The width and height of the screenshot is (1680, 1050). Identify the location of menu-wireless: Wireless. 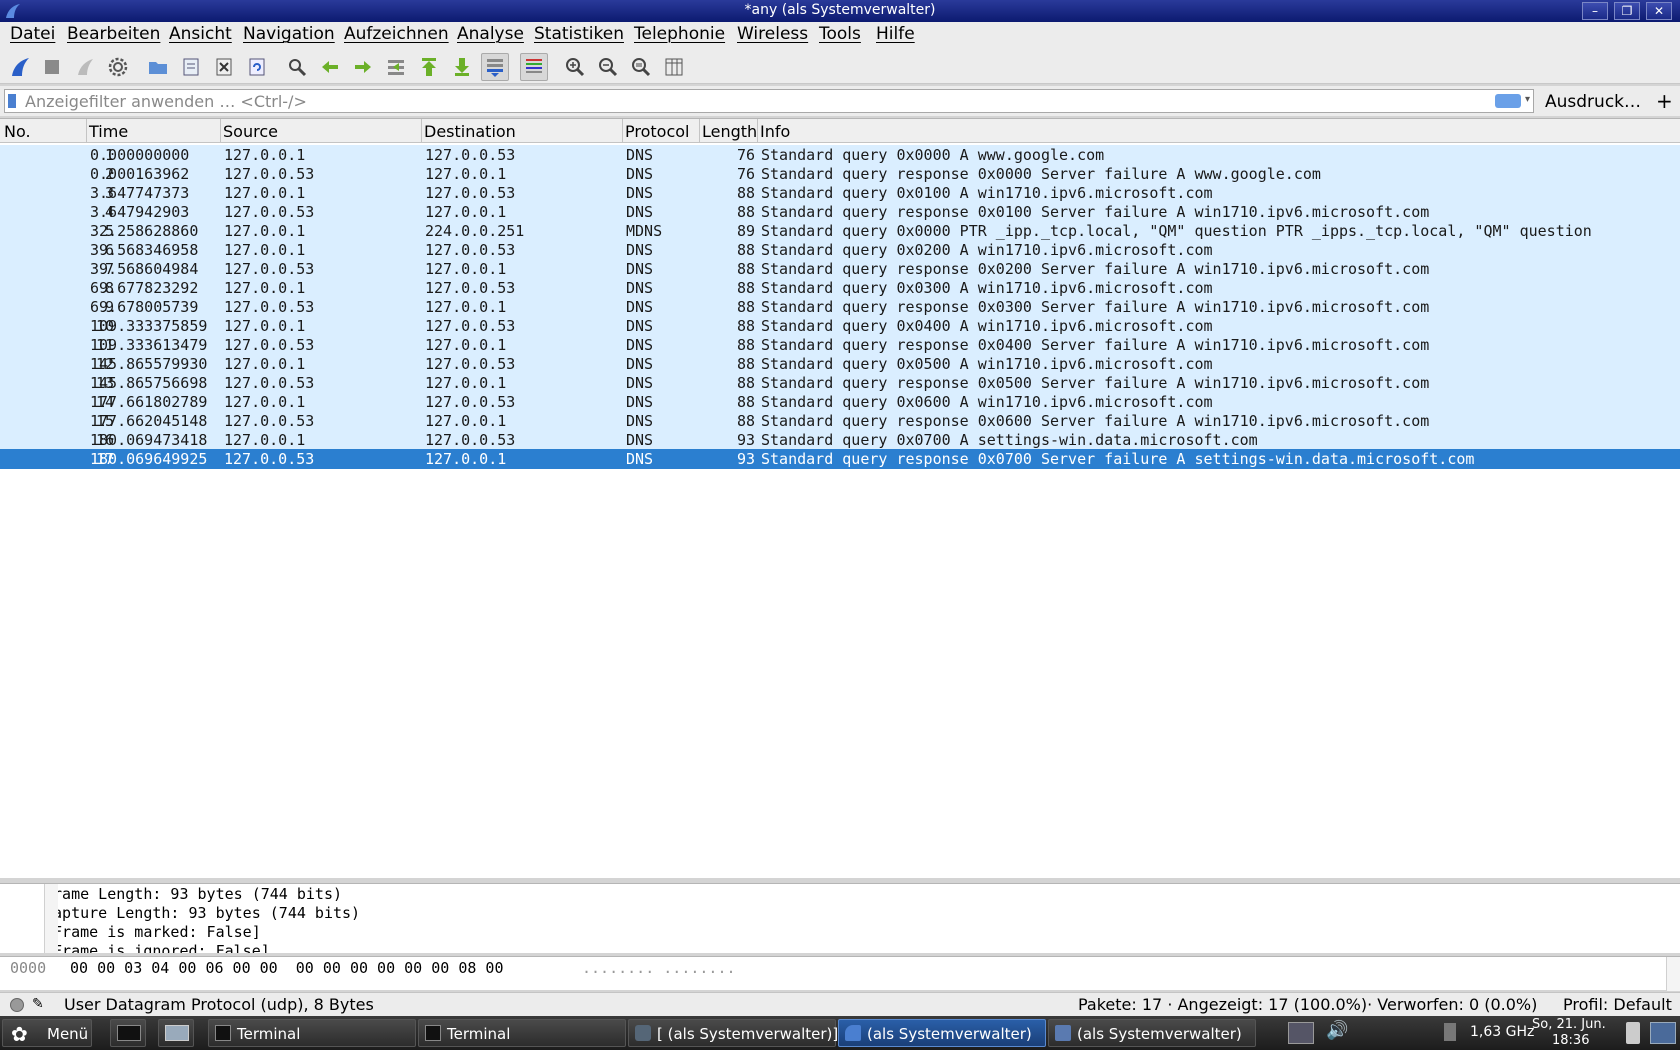
(772, 34).